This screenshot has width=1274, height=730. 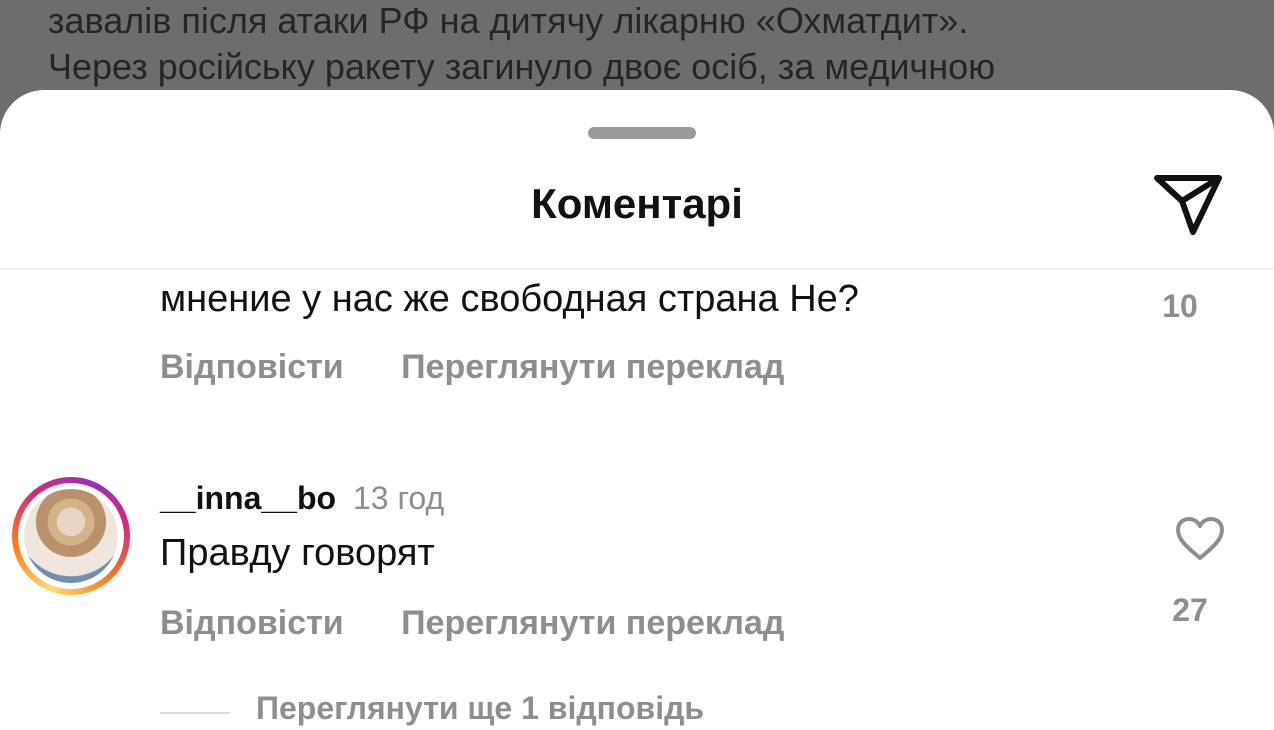 I want to click on header-divider, so click(x=637, y=269).